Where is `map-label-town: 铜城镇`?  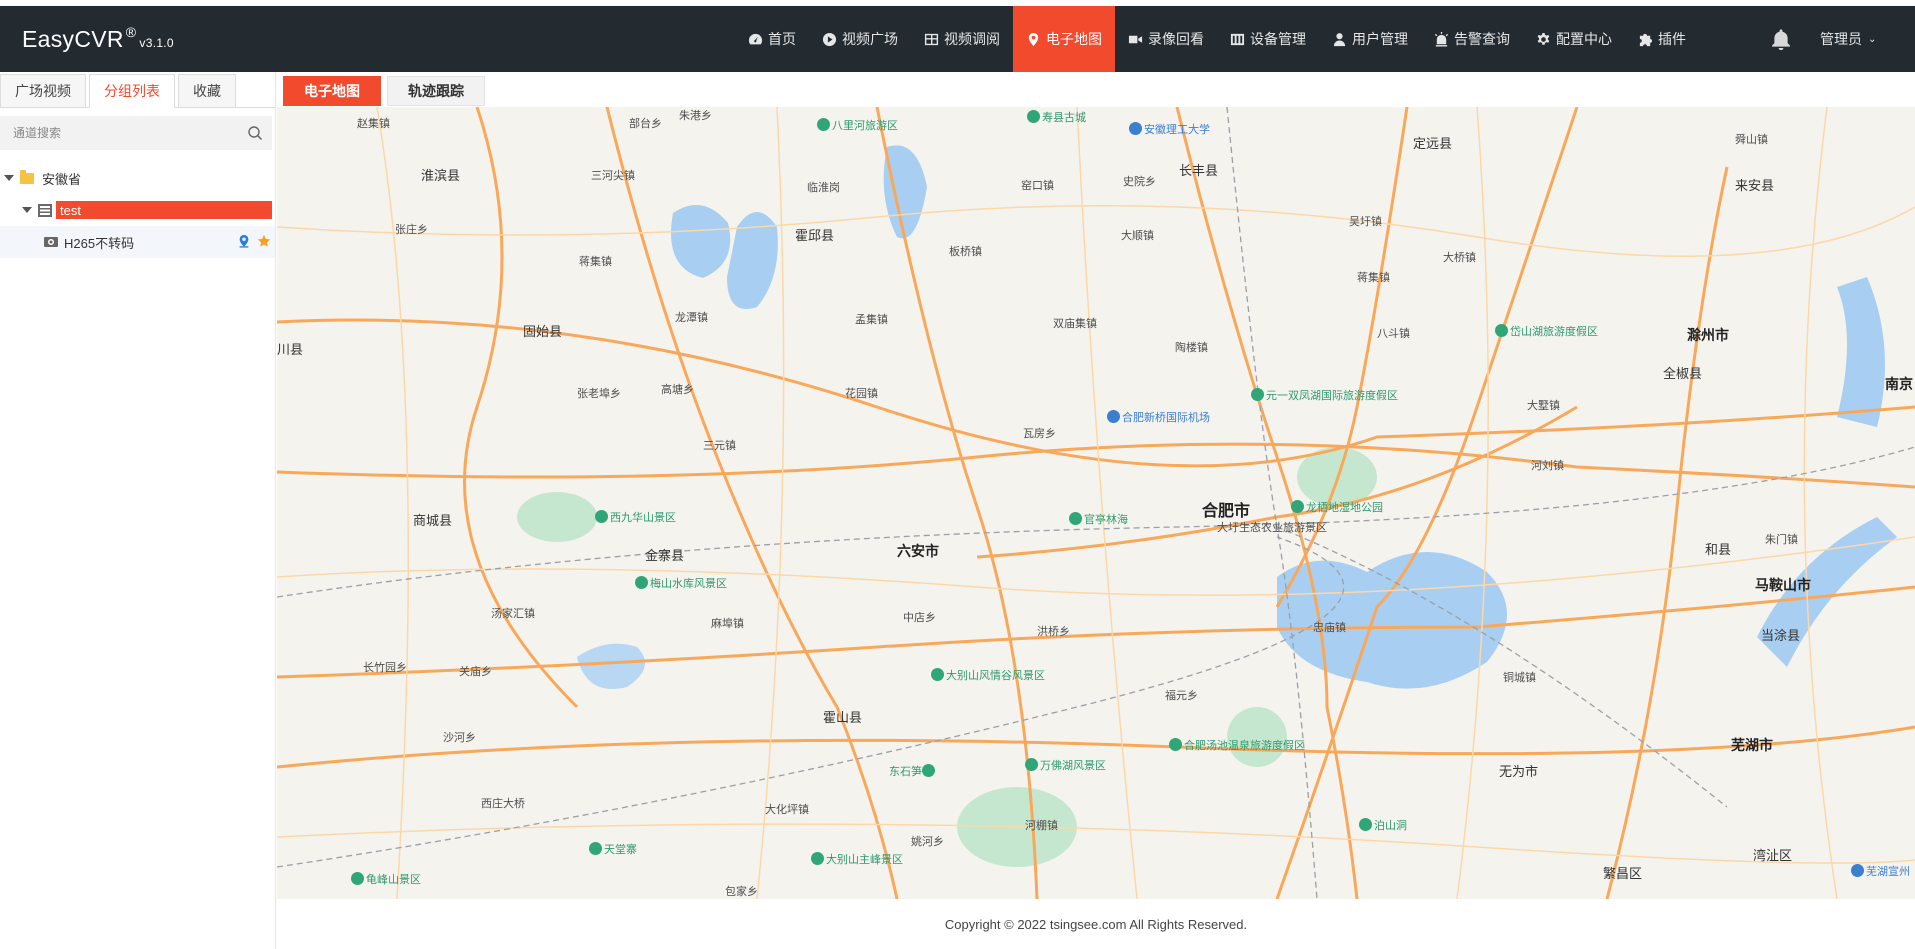 map-label-town: 铜城镇 is located at coordinates (1519, 678).